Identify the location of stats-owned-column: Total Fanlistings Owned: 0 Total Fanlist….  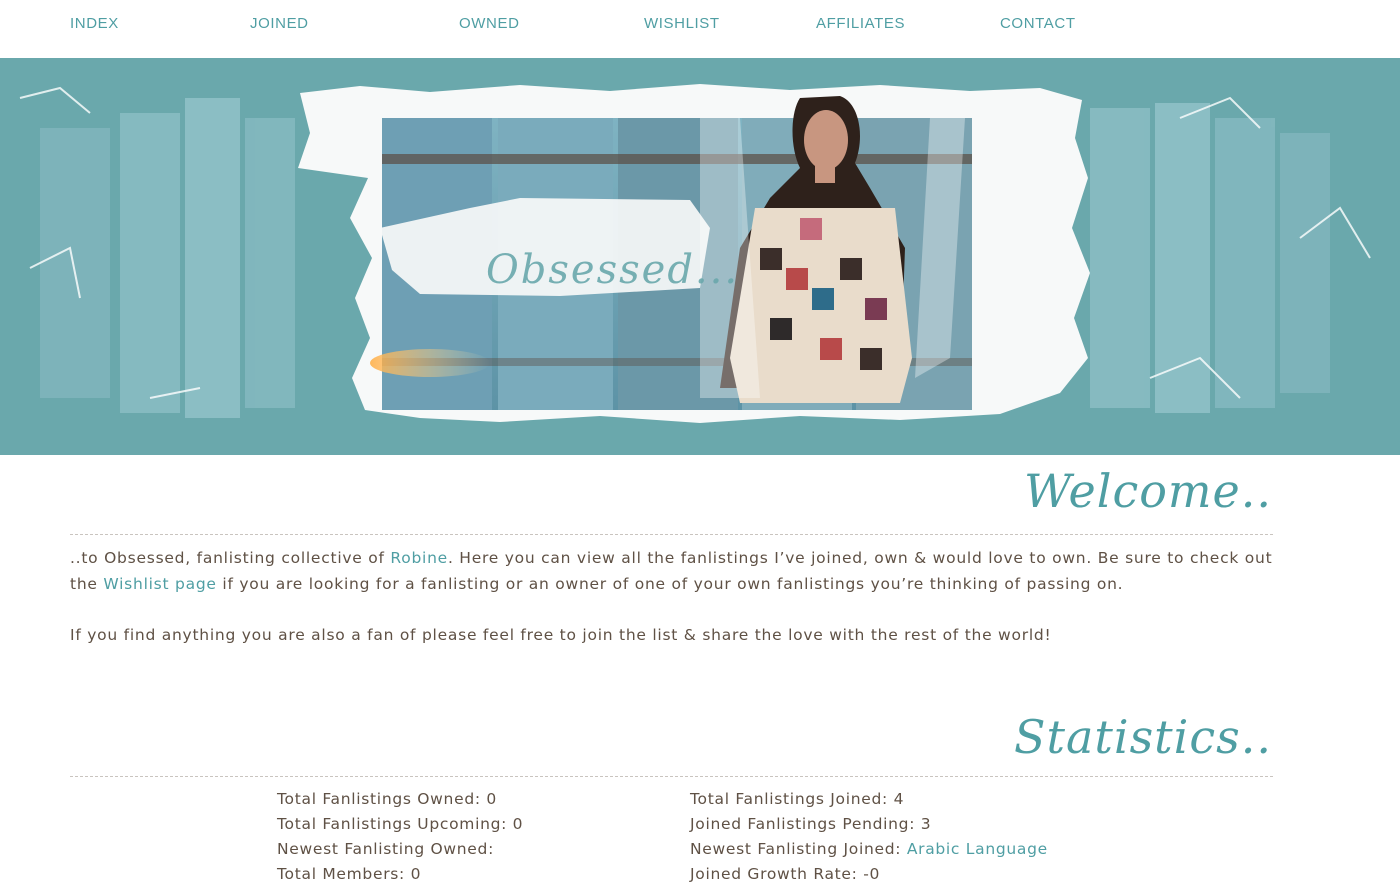
(400, 837).